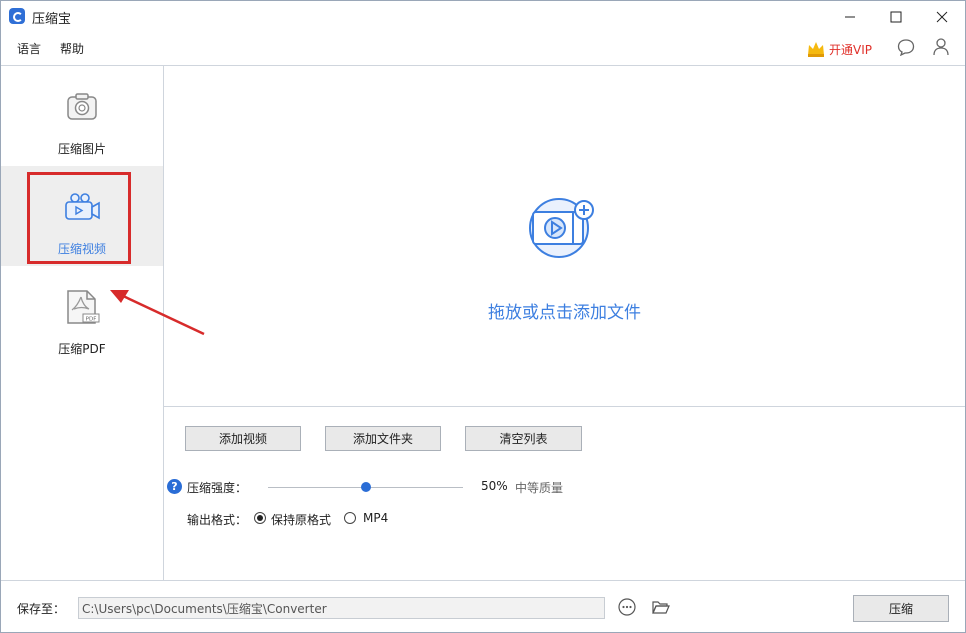 This screenshot has height=633, width=966. Describe the element at coordinates (539, 488) in the screenshot. I see `quality-text: 中等质量` at that location.